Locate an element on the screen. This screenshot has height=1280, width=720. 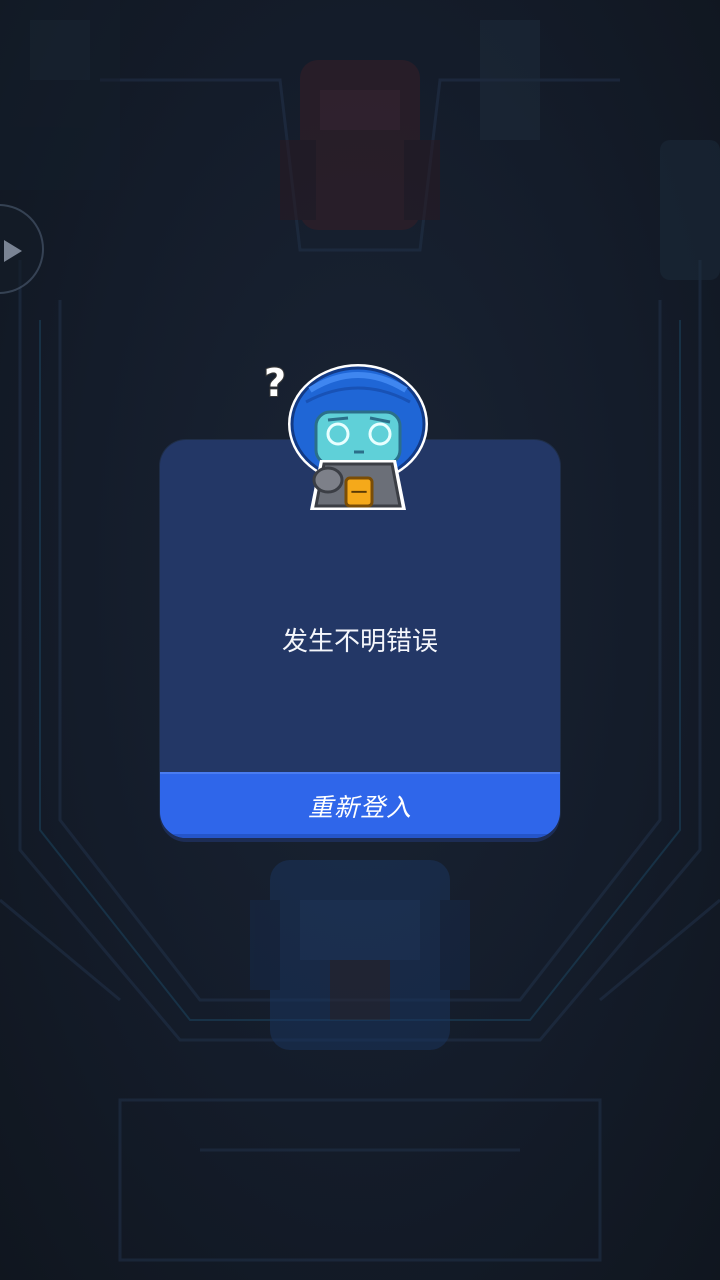
relogin-button: 重新登入 is located at coordinates (360, 805).